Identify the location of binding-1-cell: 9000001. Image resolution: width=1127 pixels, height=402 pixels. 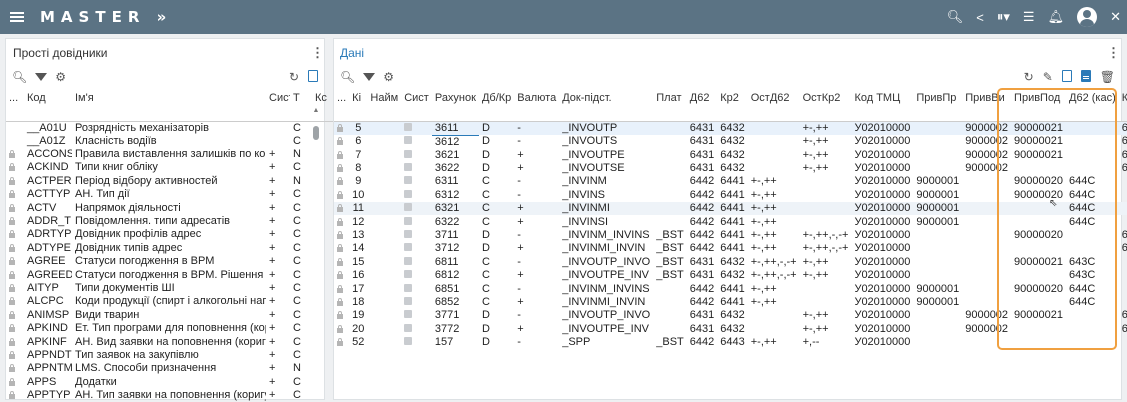
(938, 181).